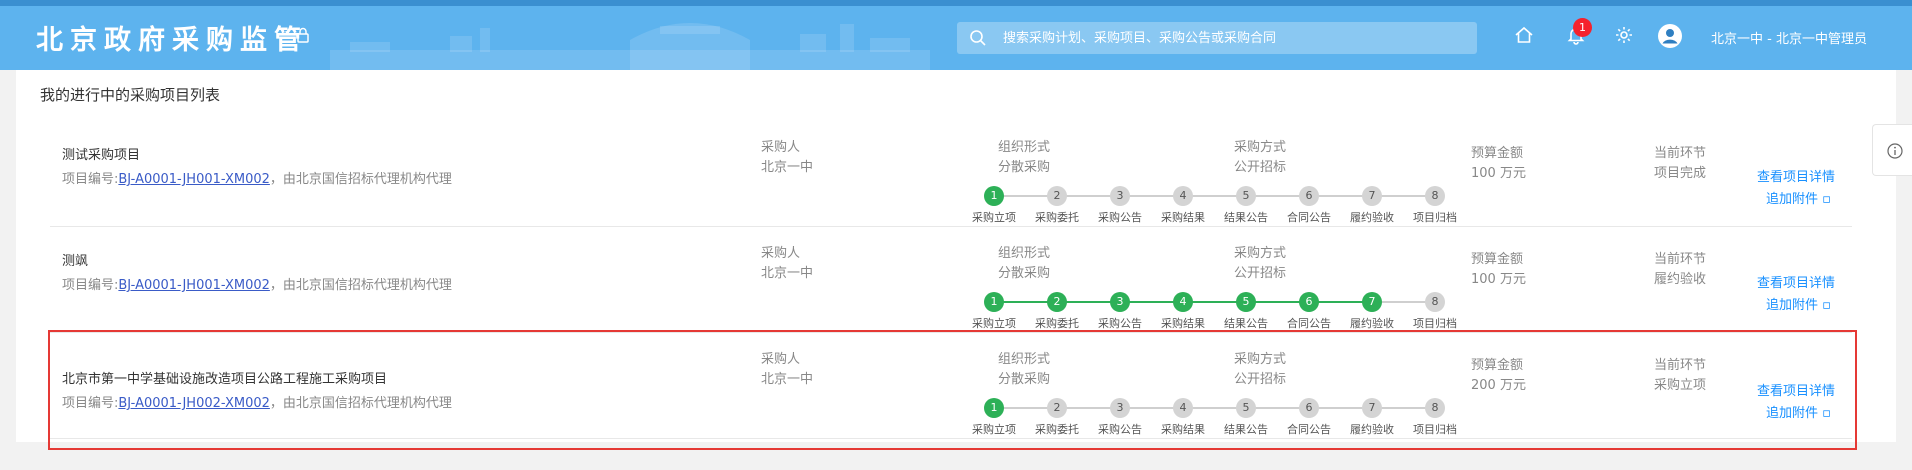  I want to click on search-icon, so click(978, 38).